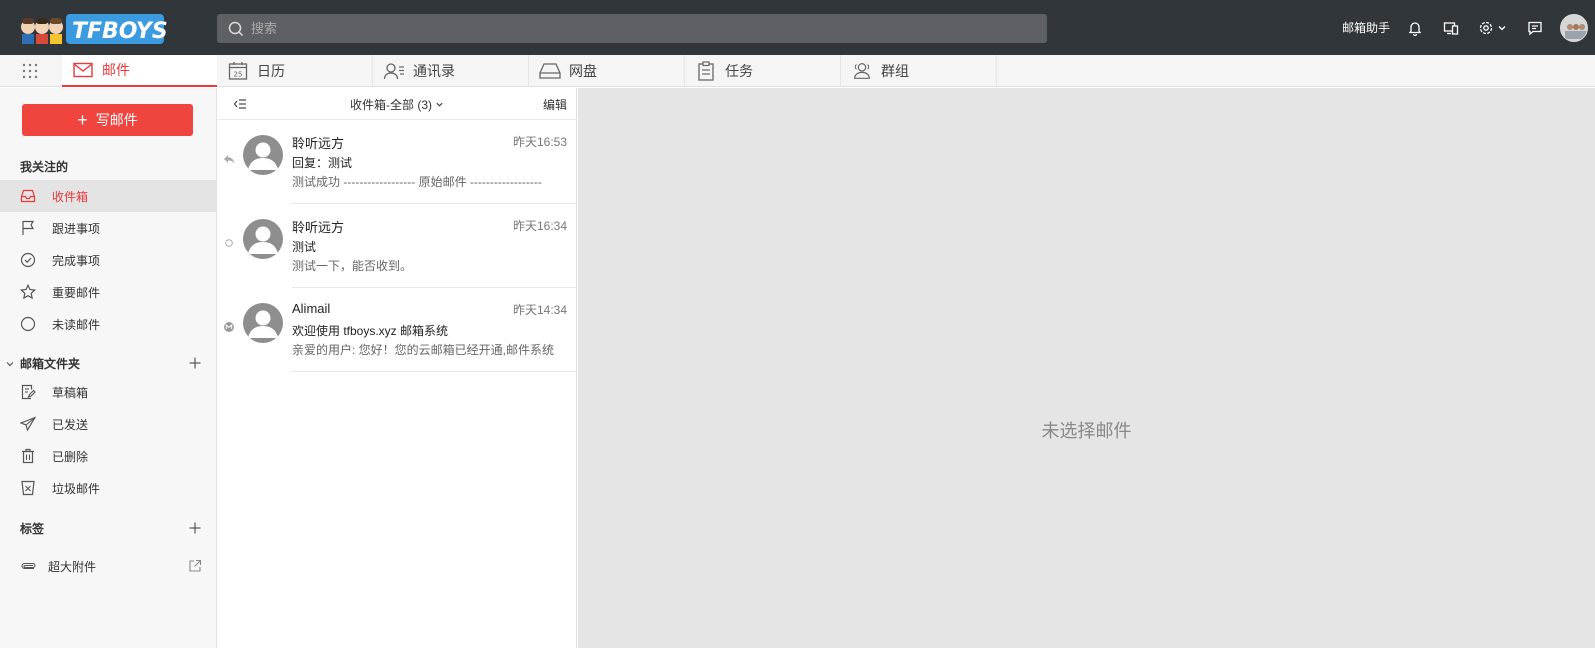  I want to click on tab-contacts: 通讯录, so click(451, 71).